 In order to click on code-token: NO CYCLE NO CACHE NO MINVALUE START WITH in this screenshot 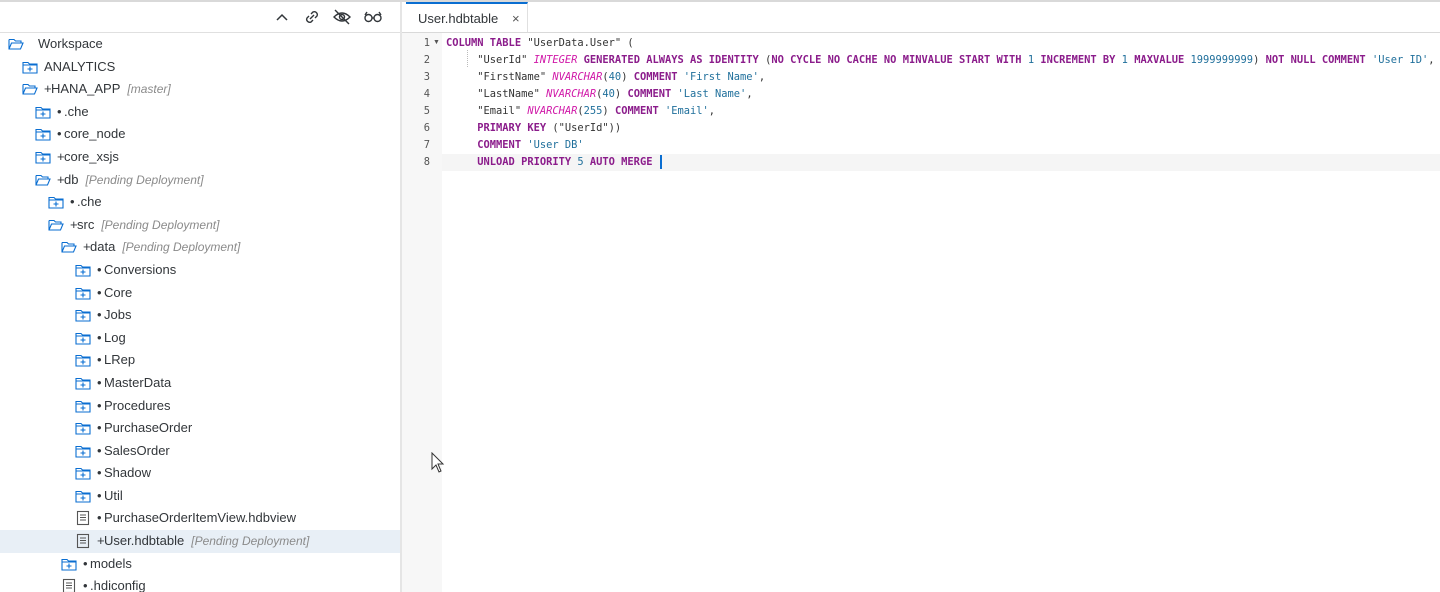, I will do `click(899, 60)`.